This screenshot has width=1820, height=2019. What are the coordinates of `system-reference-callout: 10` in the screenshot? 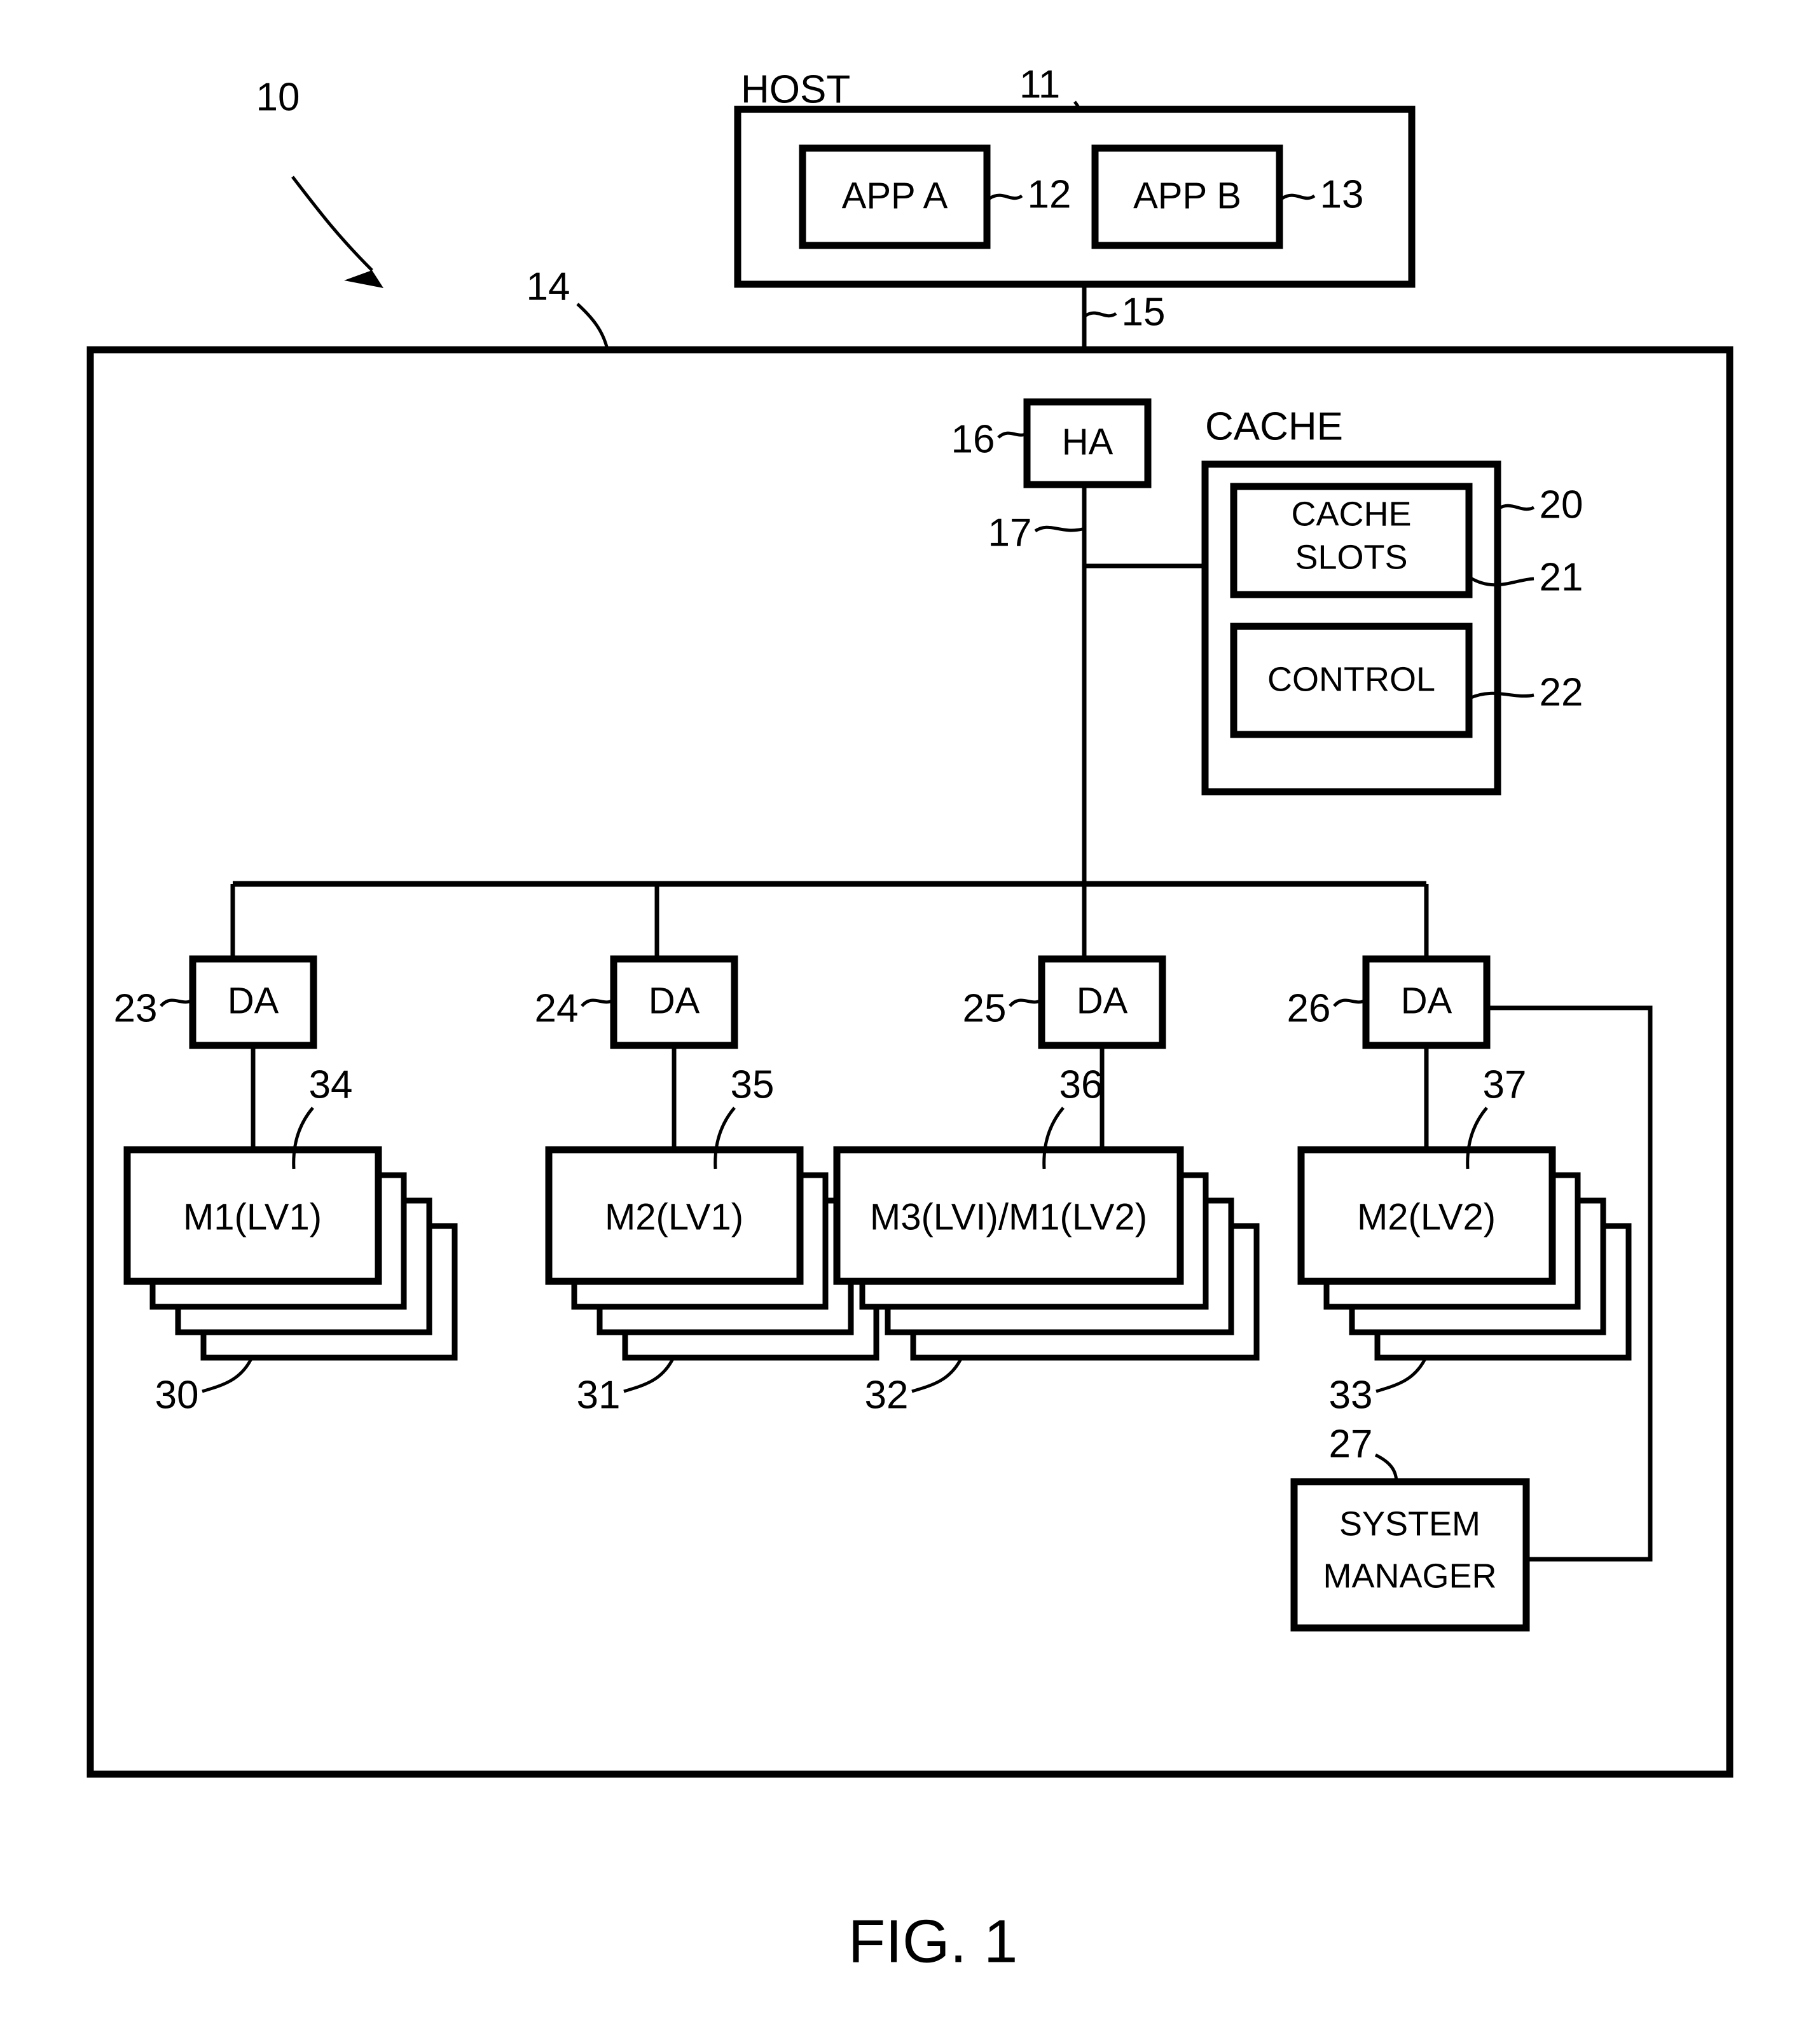 It's located at (319, 181).